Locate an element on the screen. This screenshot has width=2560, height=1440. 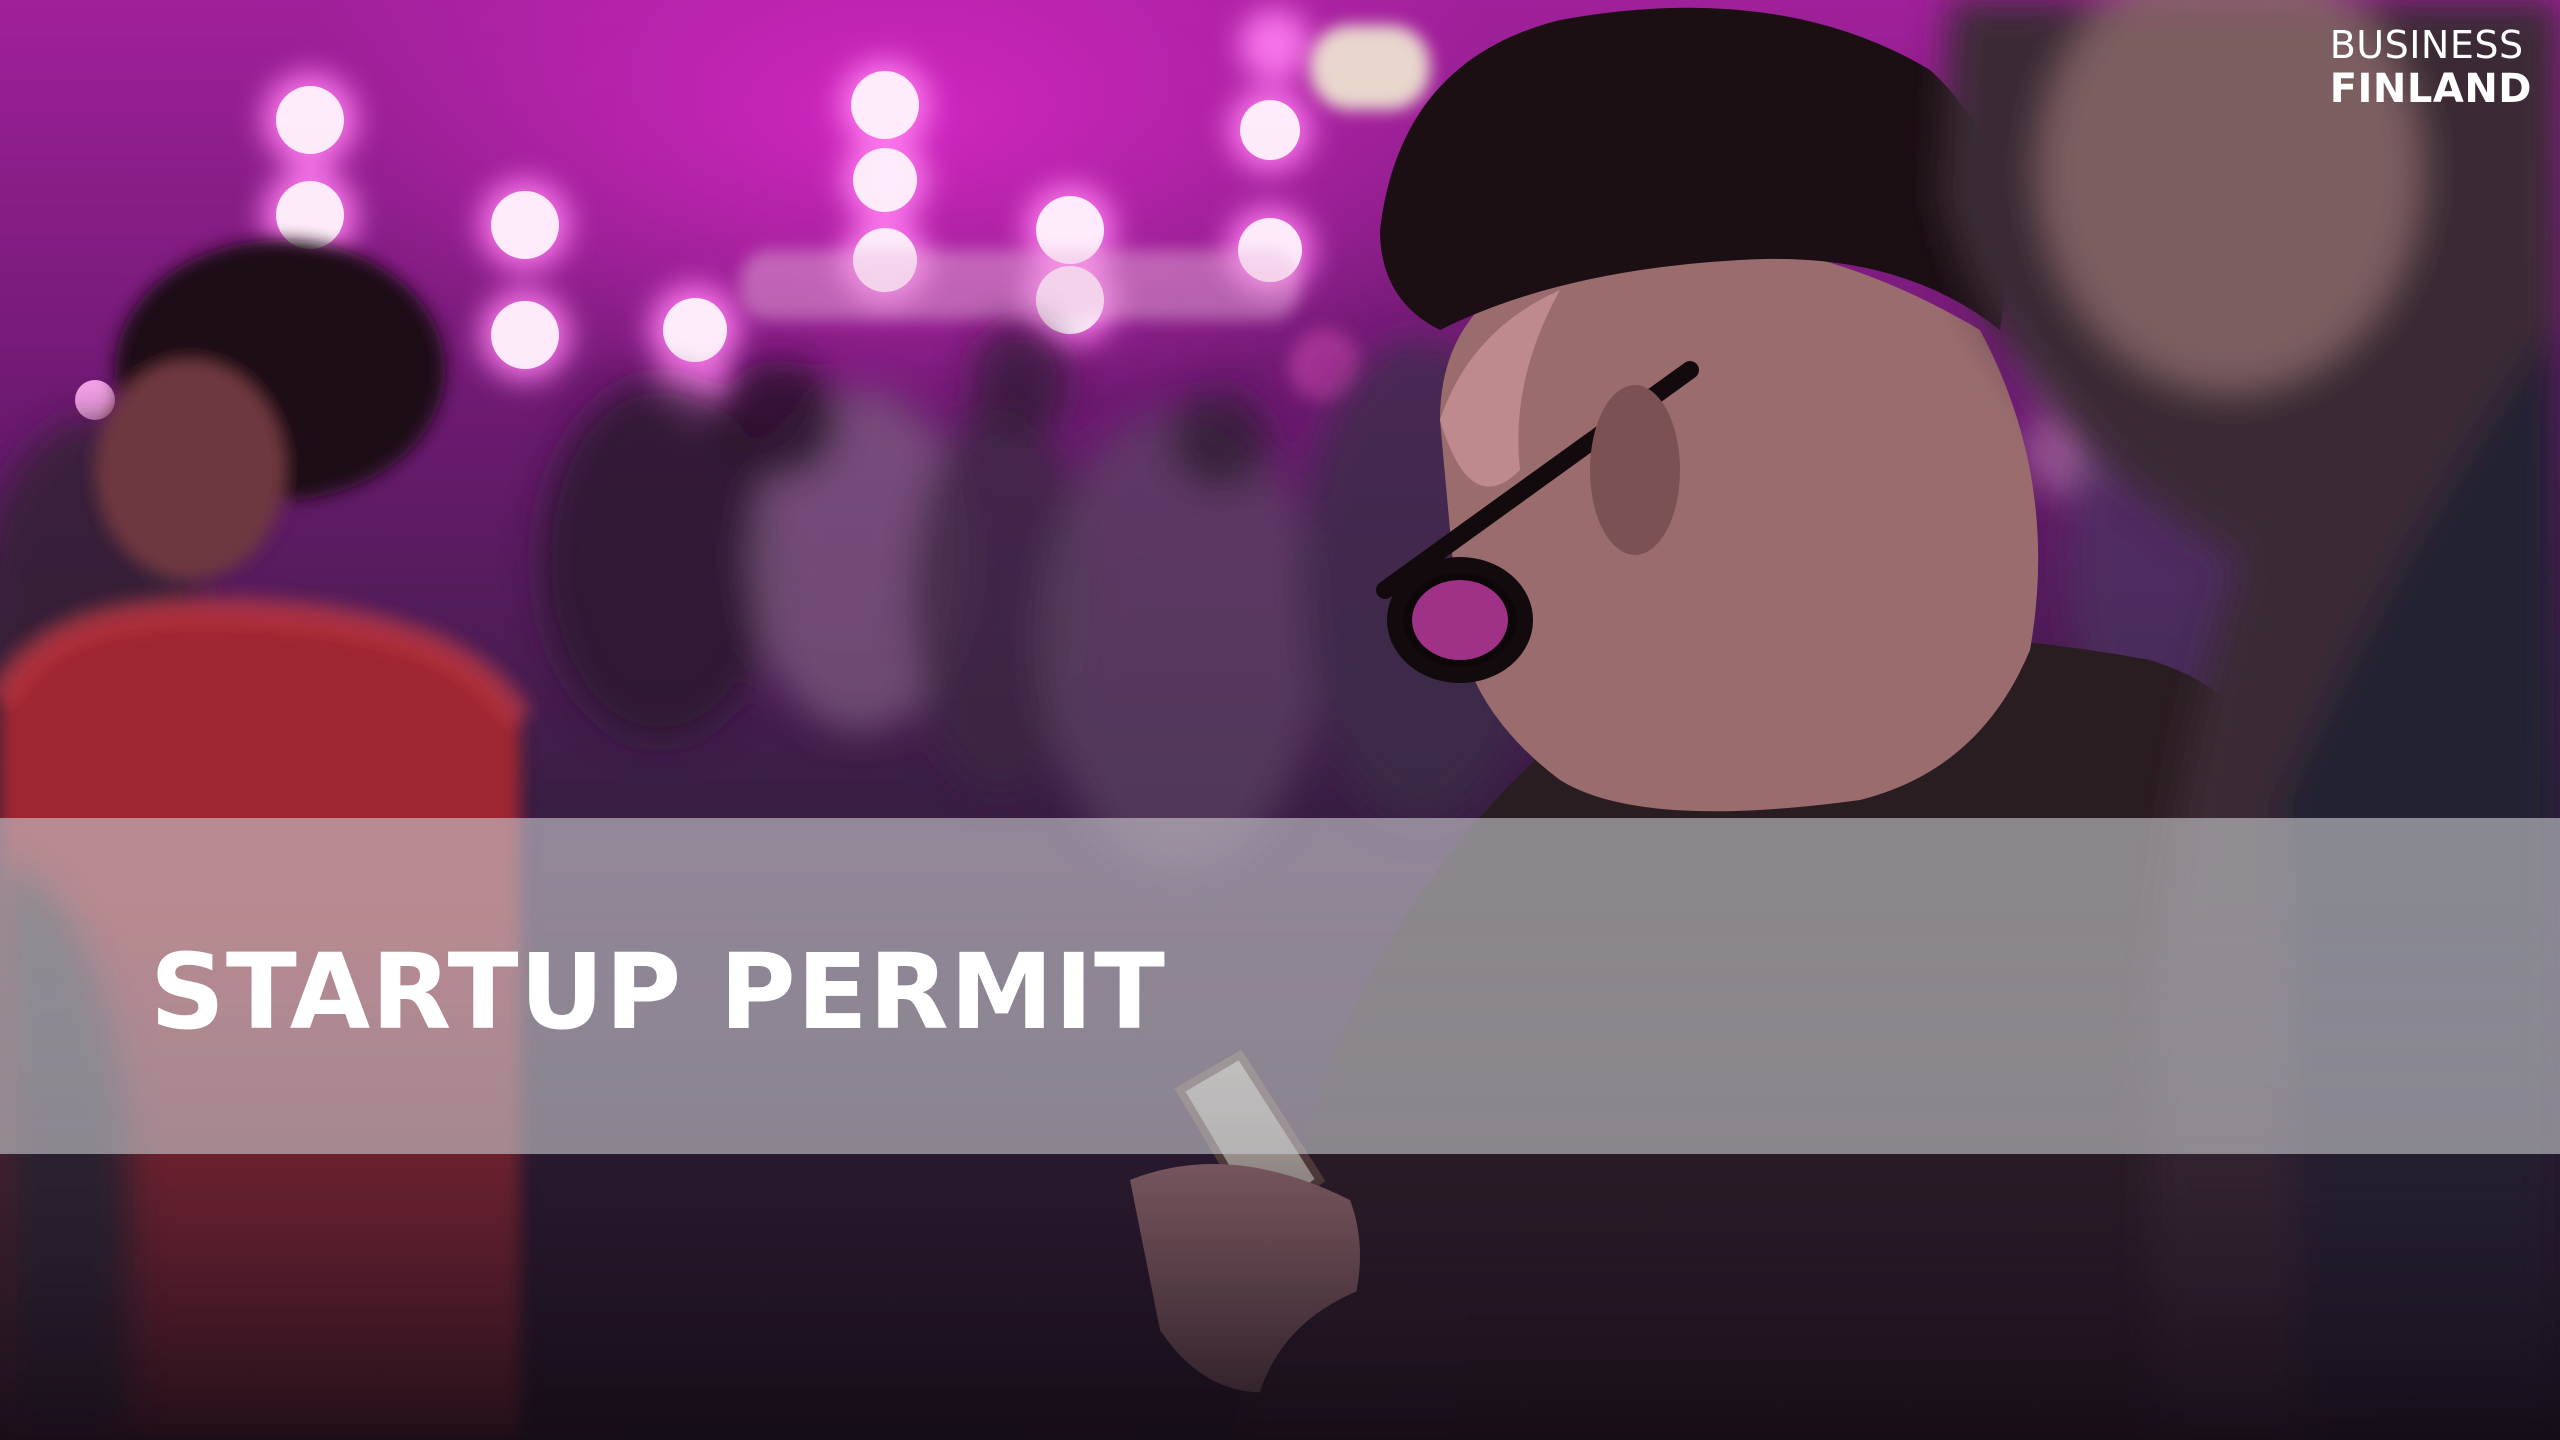
business-finland-logo: BUSINESS FINLAND is located at coordinates (2431, 67).